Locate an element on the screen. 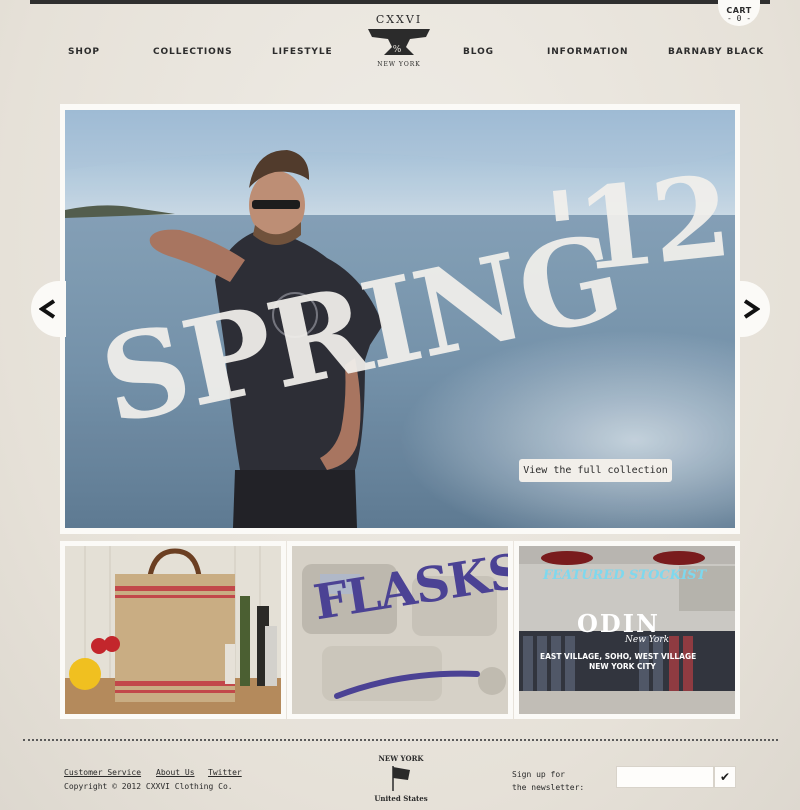 Image resolution: width=800 pixels, height=810 pixels. chevron-left-icon is located at coordinates (47, 309).